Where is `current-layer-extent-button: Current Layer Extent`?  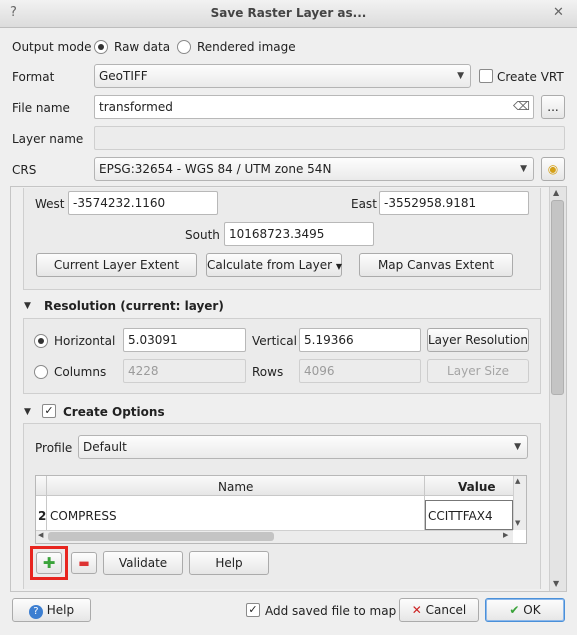
current-layer-extent-button: Current Layer Extent is located at coordinates (116, 265).